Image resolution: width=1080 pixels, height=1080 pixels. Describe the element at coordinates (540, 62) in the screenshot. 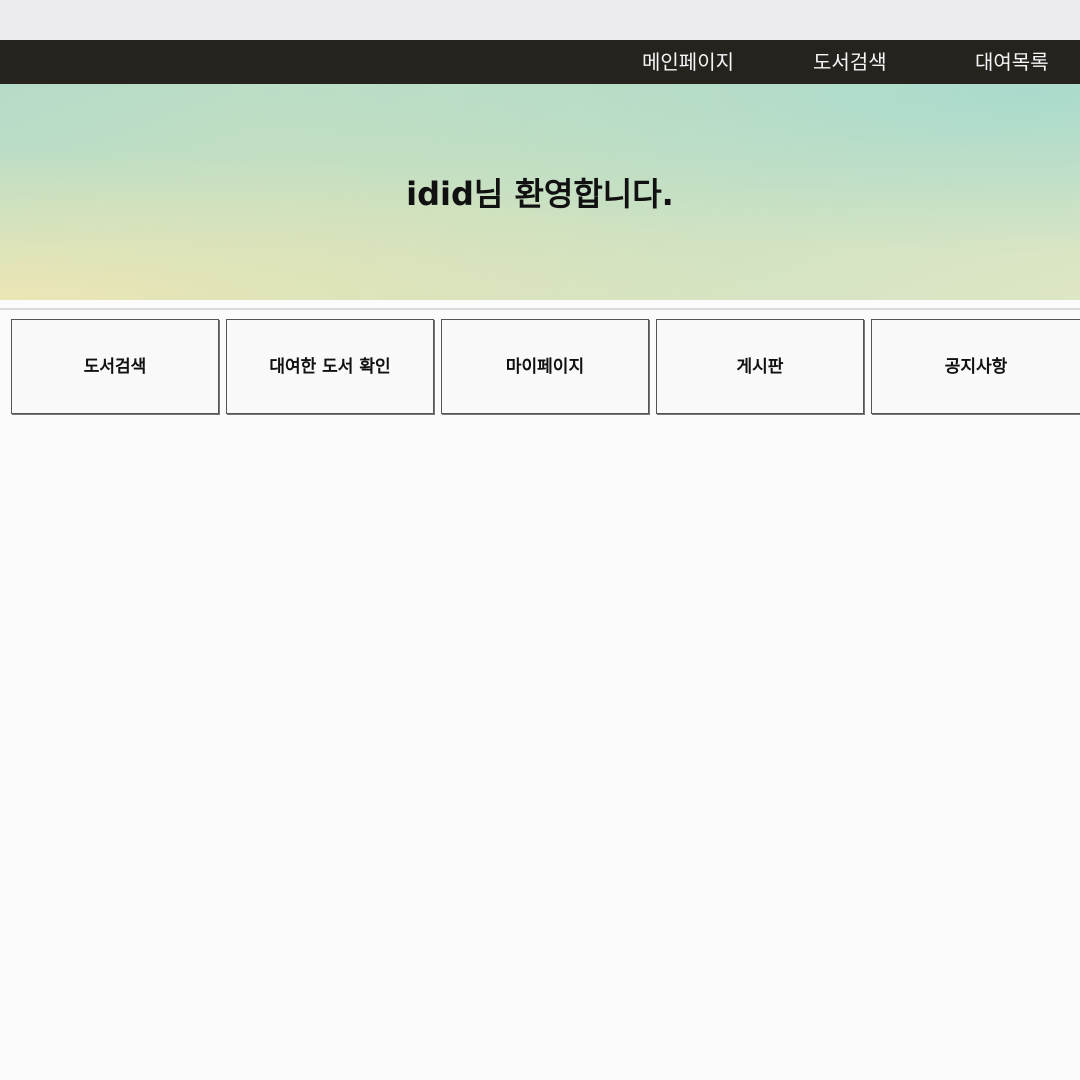

I see `top-navbar: 메인페이지 도서검색 대여목록` at that location.